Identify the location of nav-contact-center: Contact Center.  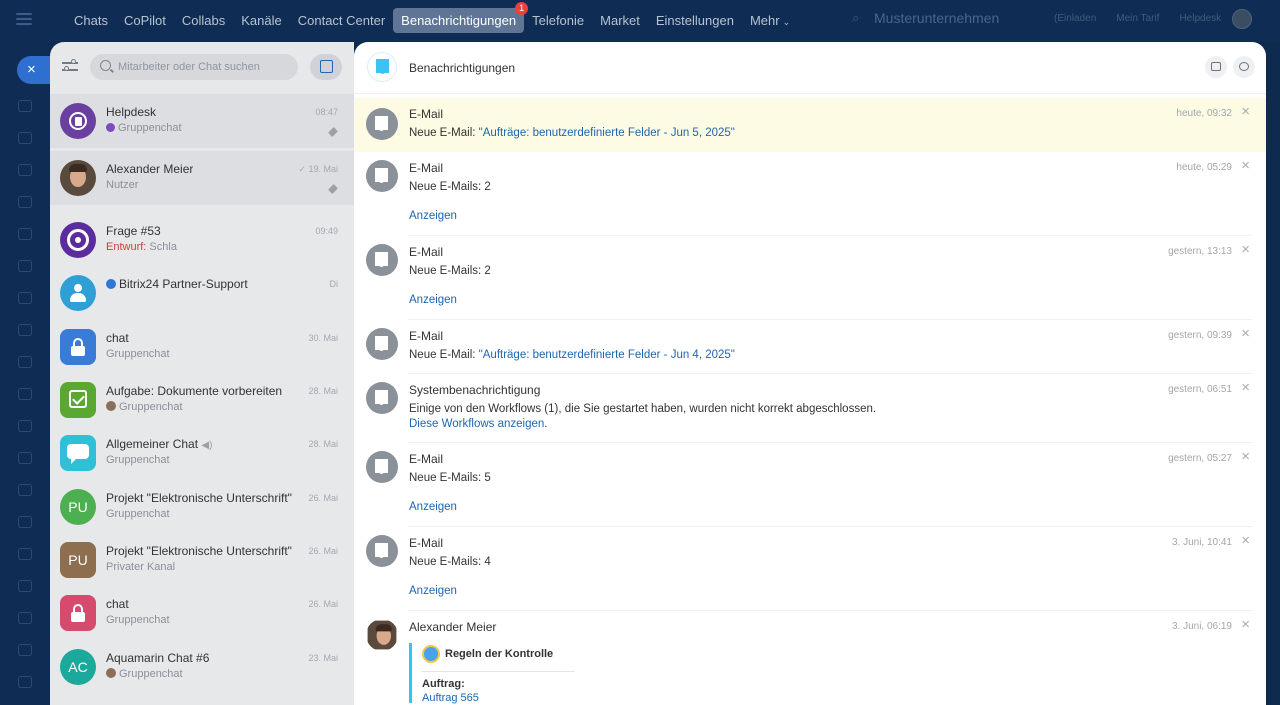
(341, 20).